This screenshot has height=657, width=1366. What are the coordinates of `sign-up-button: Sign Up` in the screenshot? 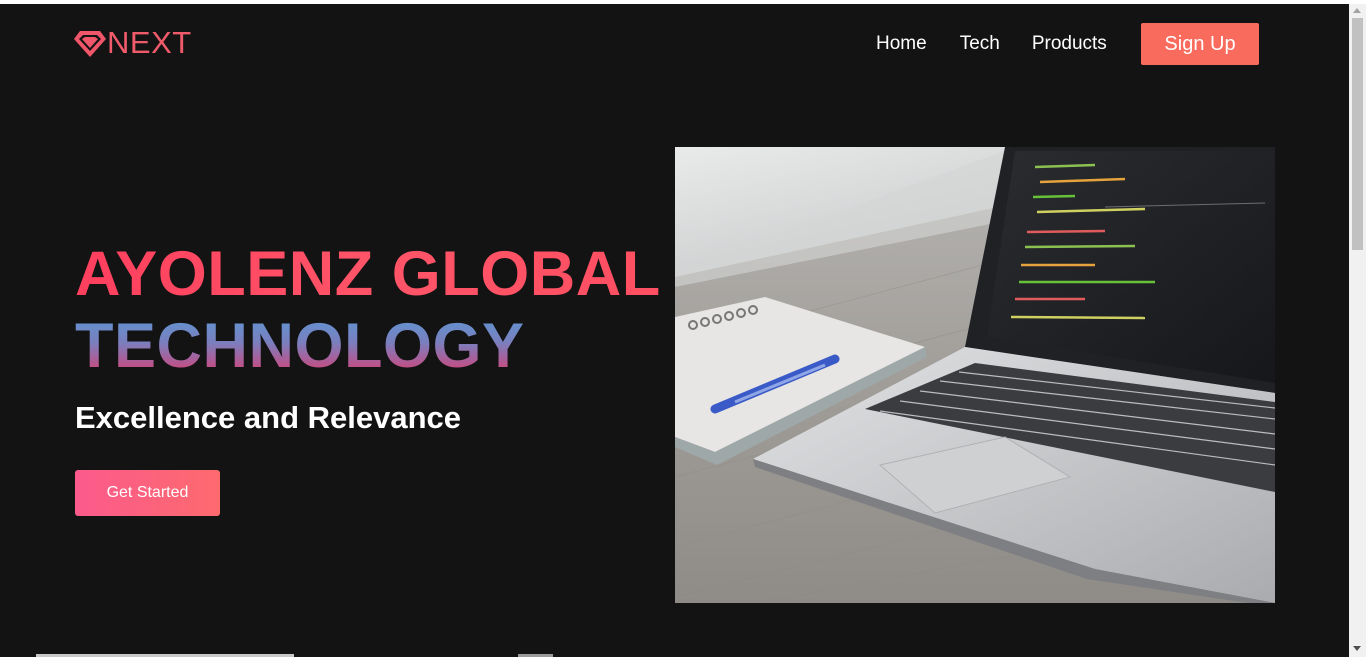 It's located at (1200, 44).